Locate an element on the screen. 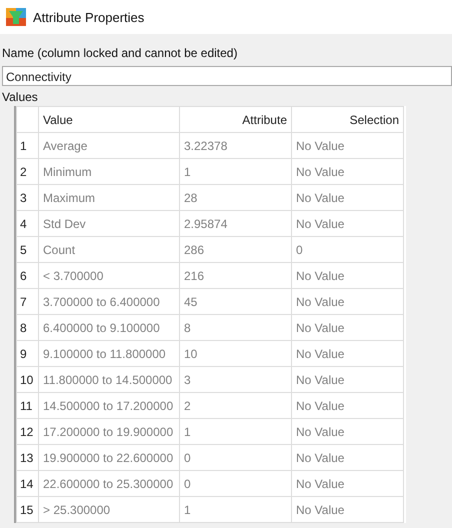 The height and width of the screenshot is (528, 452). column-header: Selection is located at coordinates (348, 119).